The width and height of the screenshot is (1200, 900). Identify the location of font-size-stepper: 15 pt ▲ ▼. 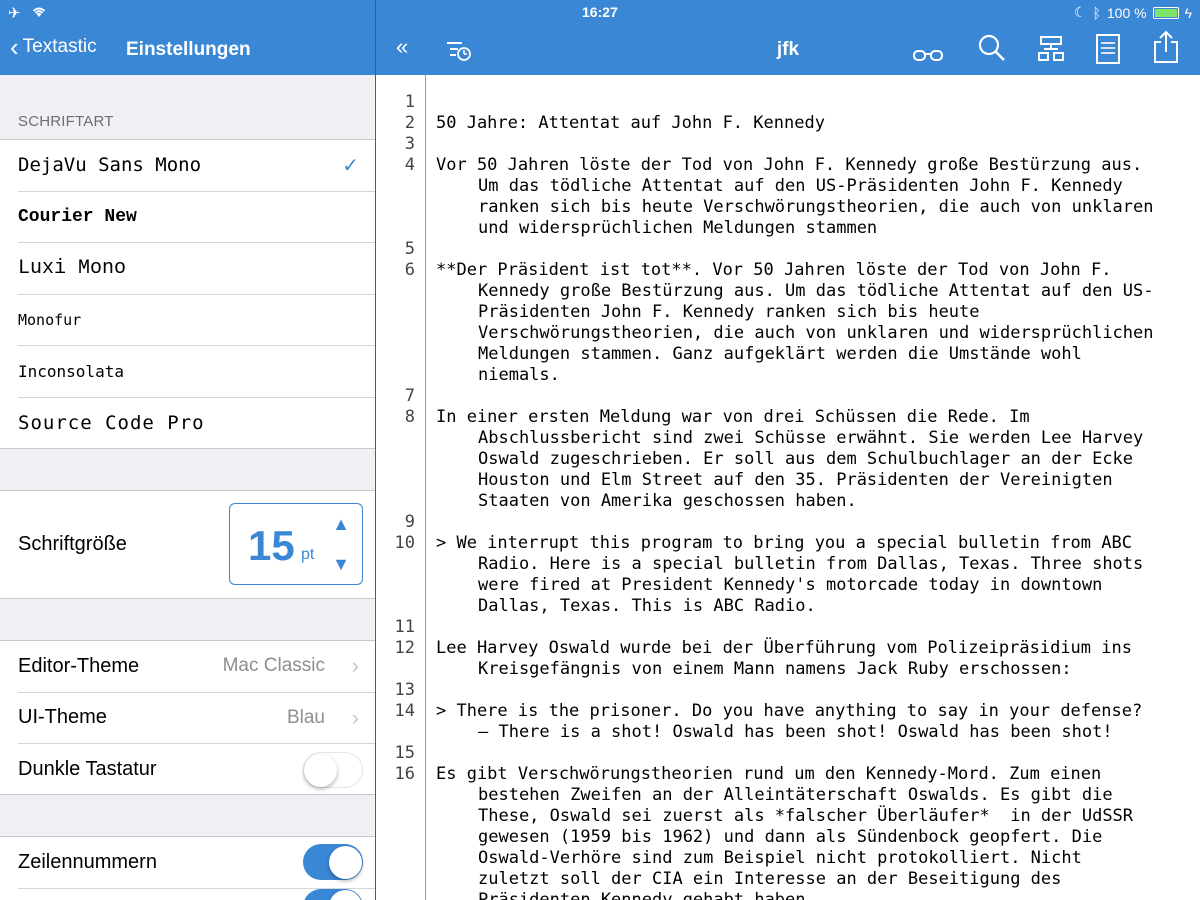
(296, 544).